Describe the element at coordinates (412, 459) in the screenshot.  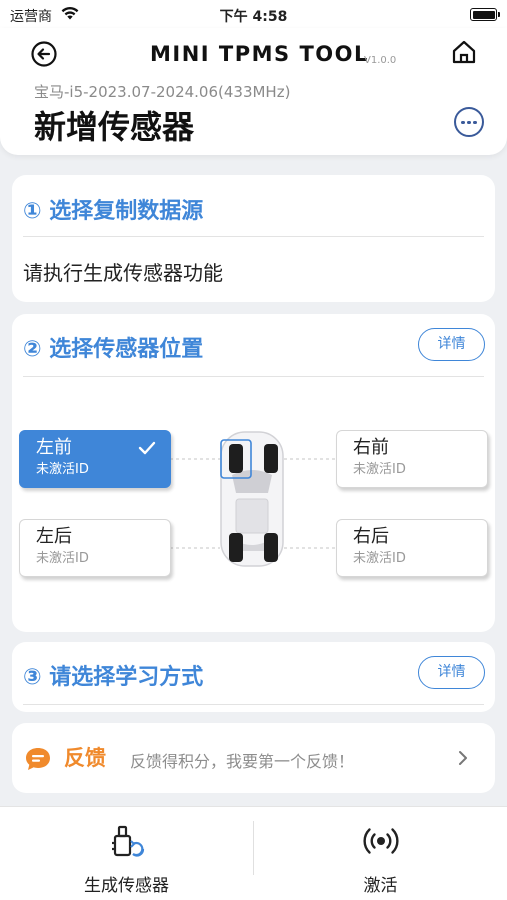
I see `tire-front-right: 右前 未激活ID` at that location.